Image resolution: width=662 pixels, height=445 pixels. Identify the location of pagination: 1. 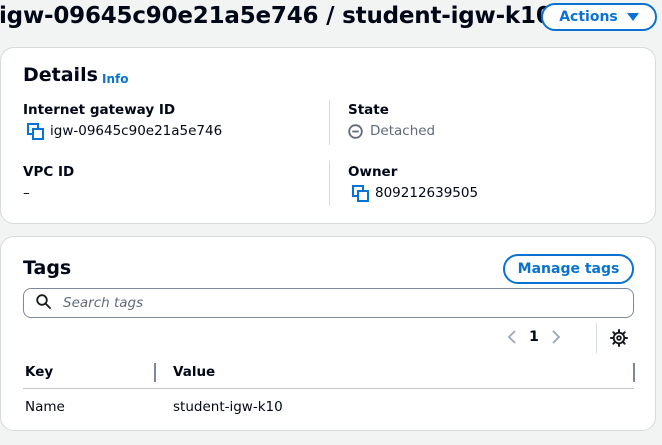
(534, 337).